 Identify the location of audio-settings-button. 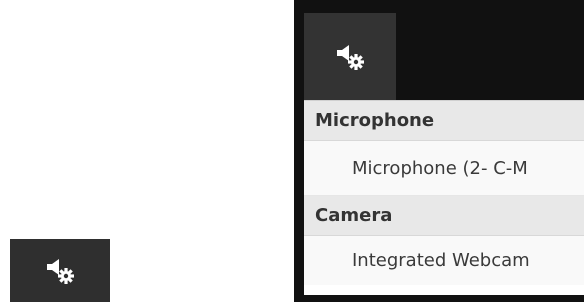
(60, 270).